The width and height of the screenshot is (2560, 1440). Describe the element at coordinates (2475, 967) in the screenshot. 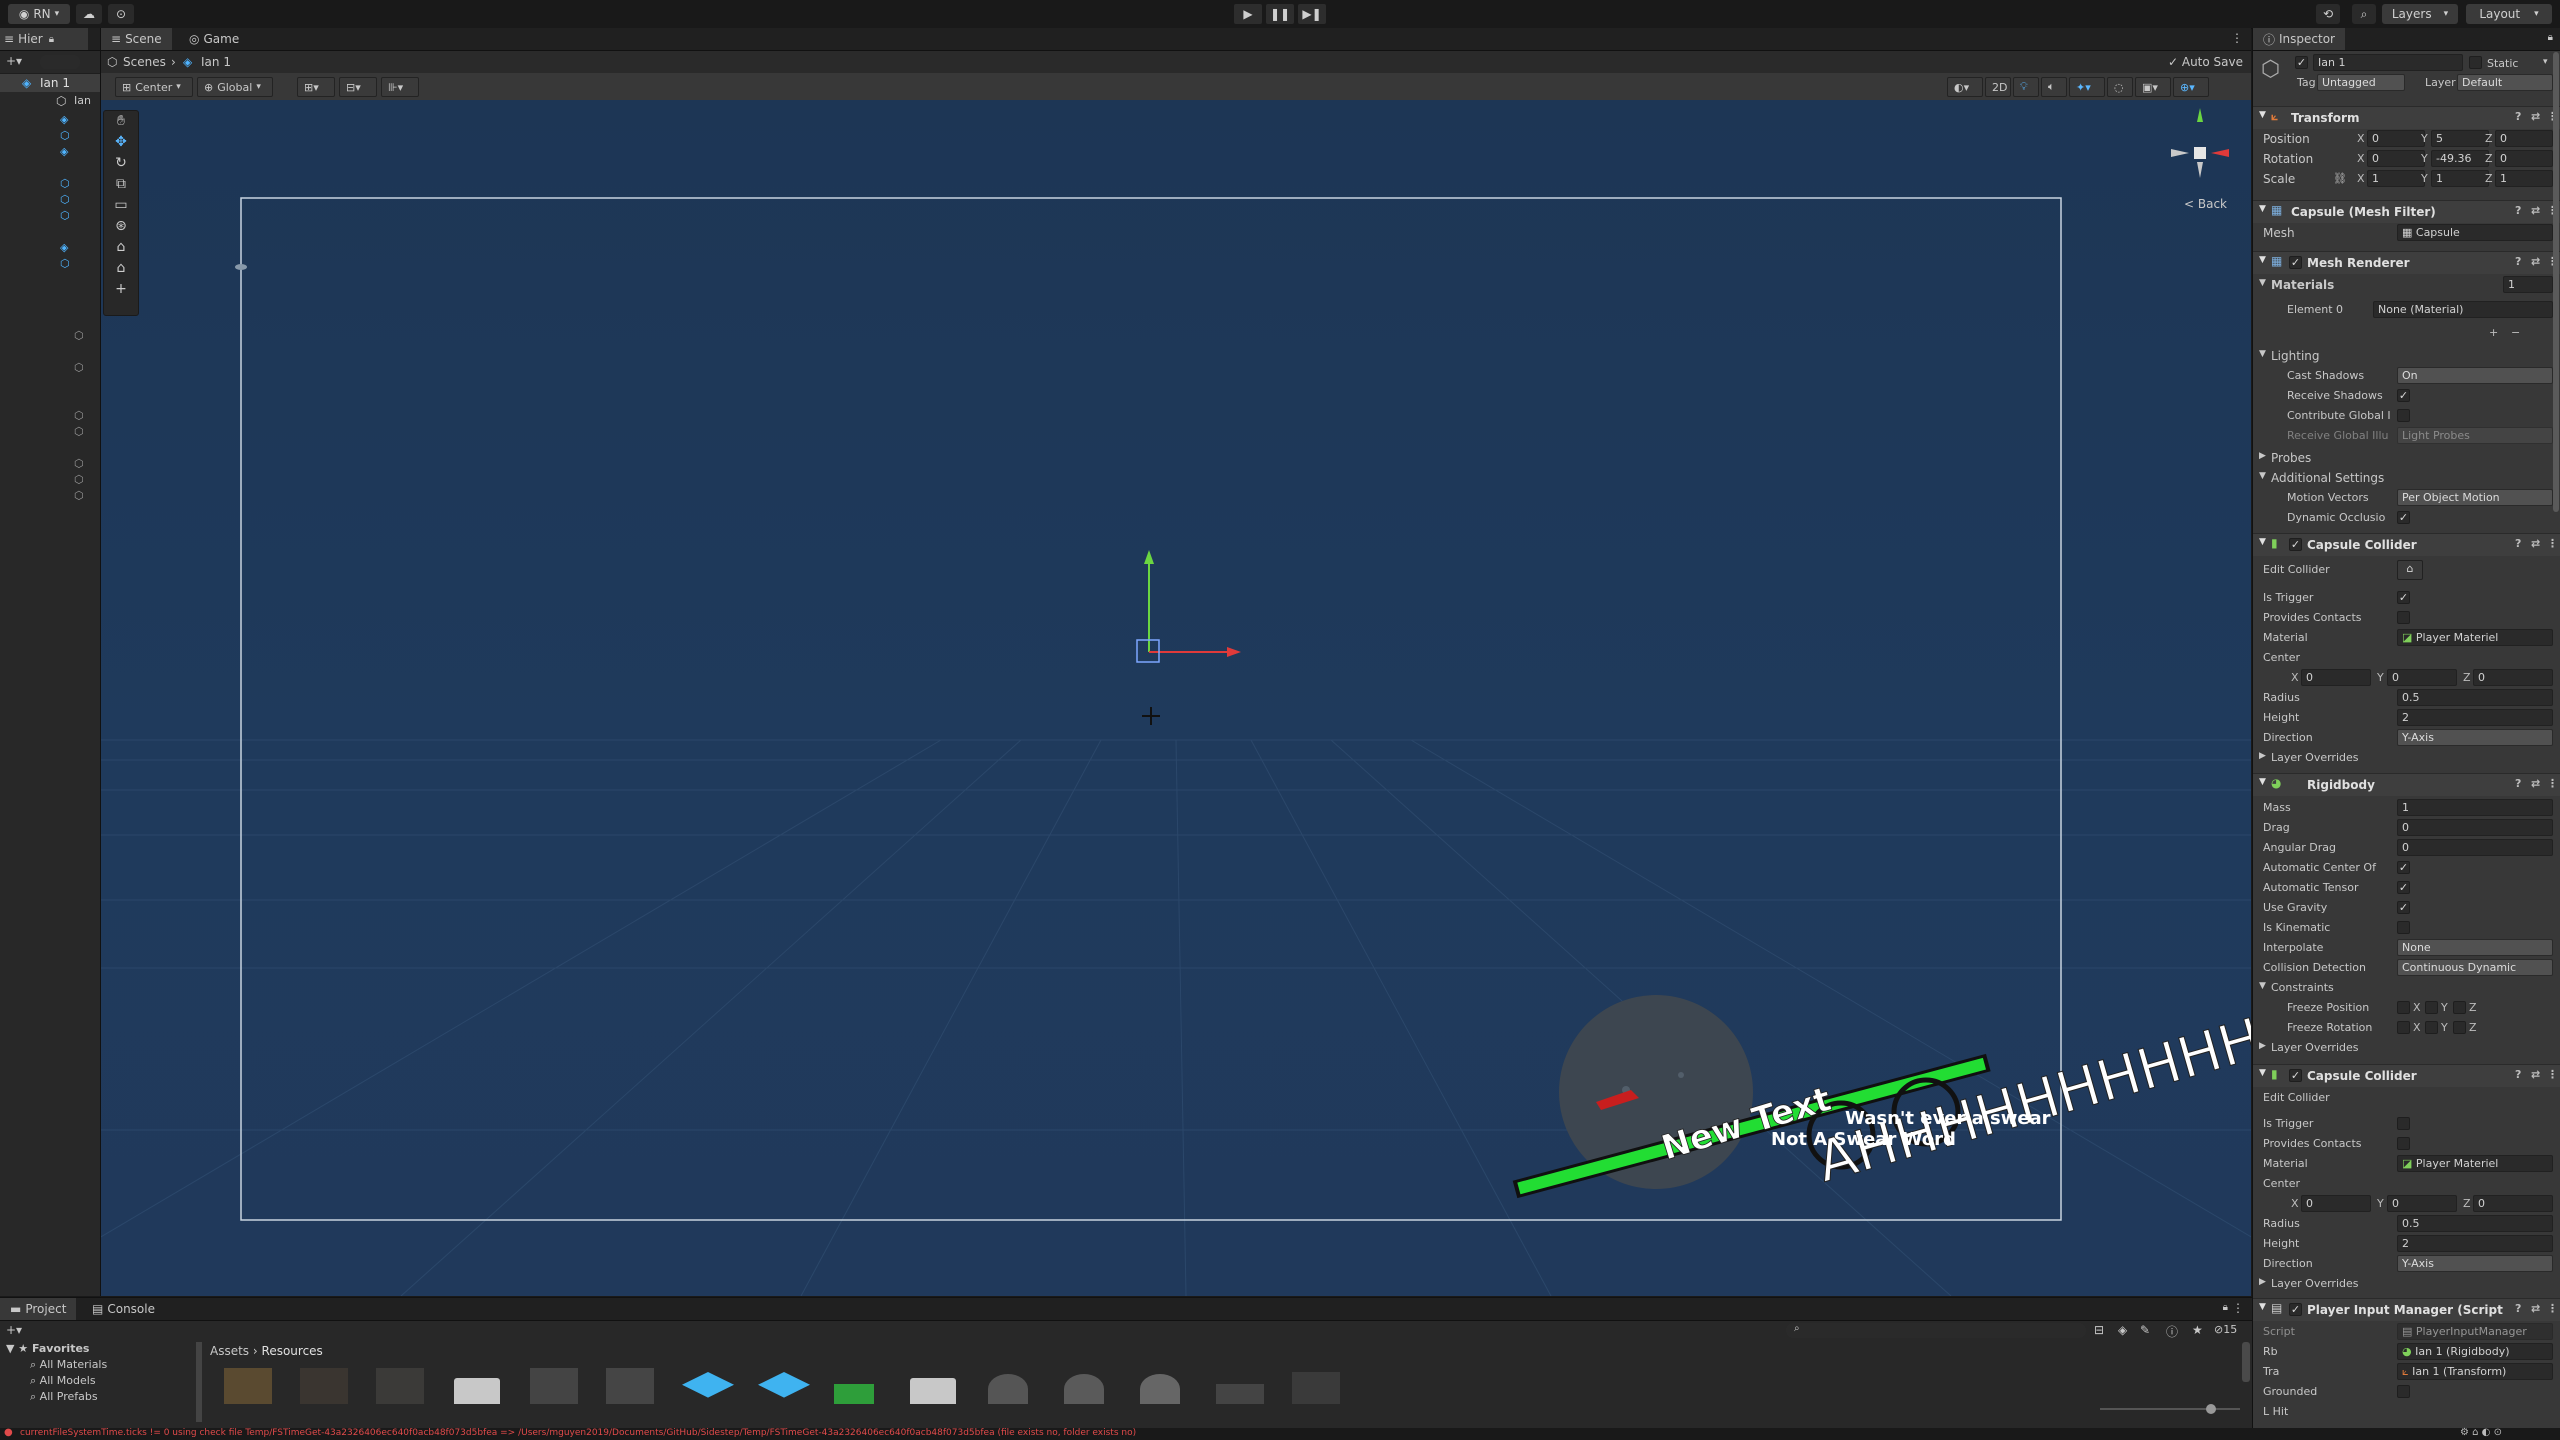

I see `collision-detection-dropdown: Continuous Dynamic` at that location.